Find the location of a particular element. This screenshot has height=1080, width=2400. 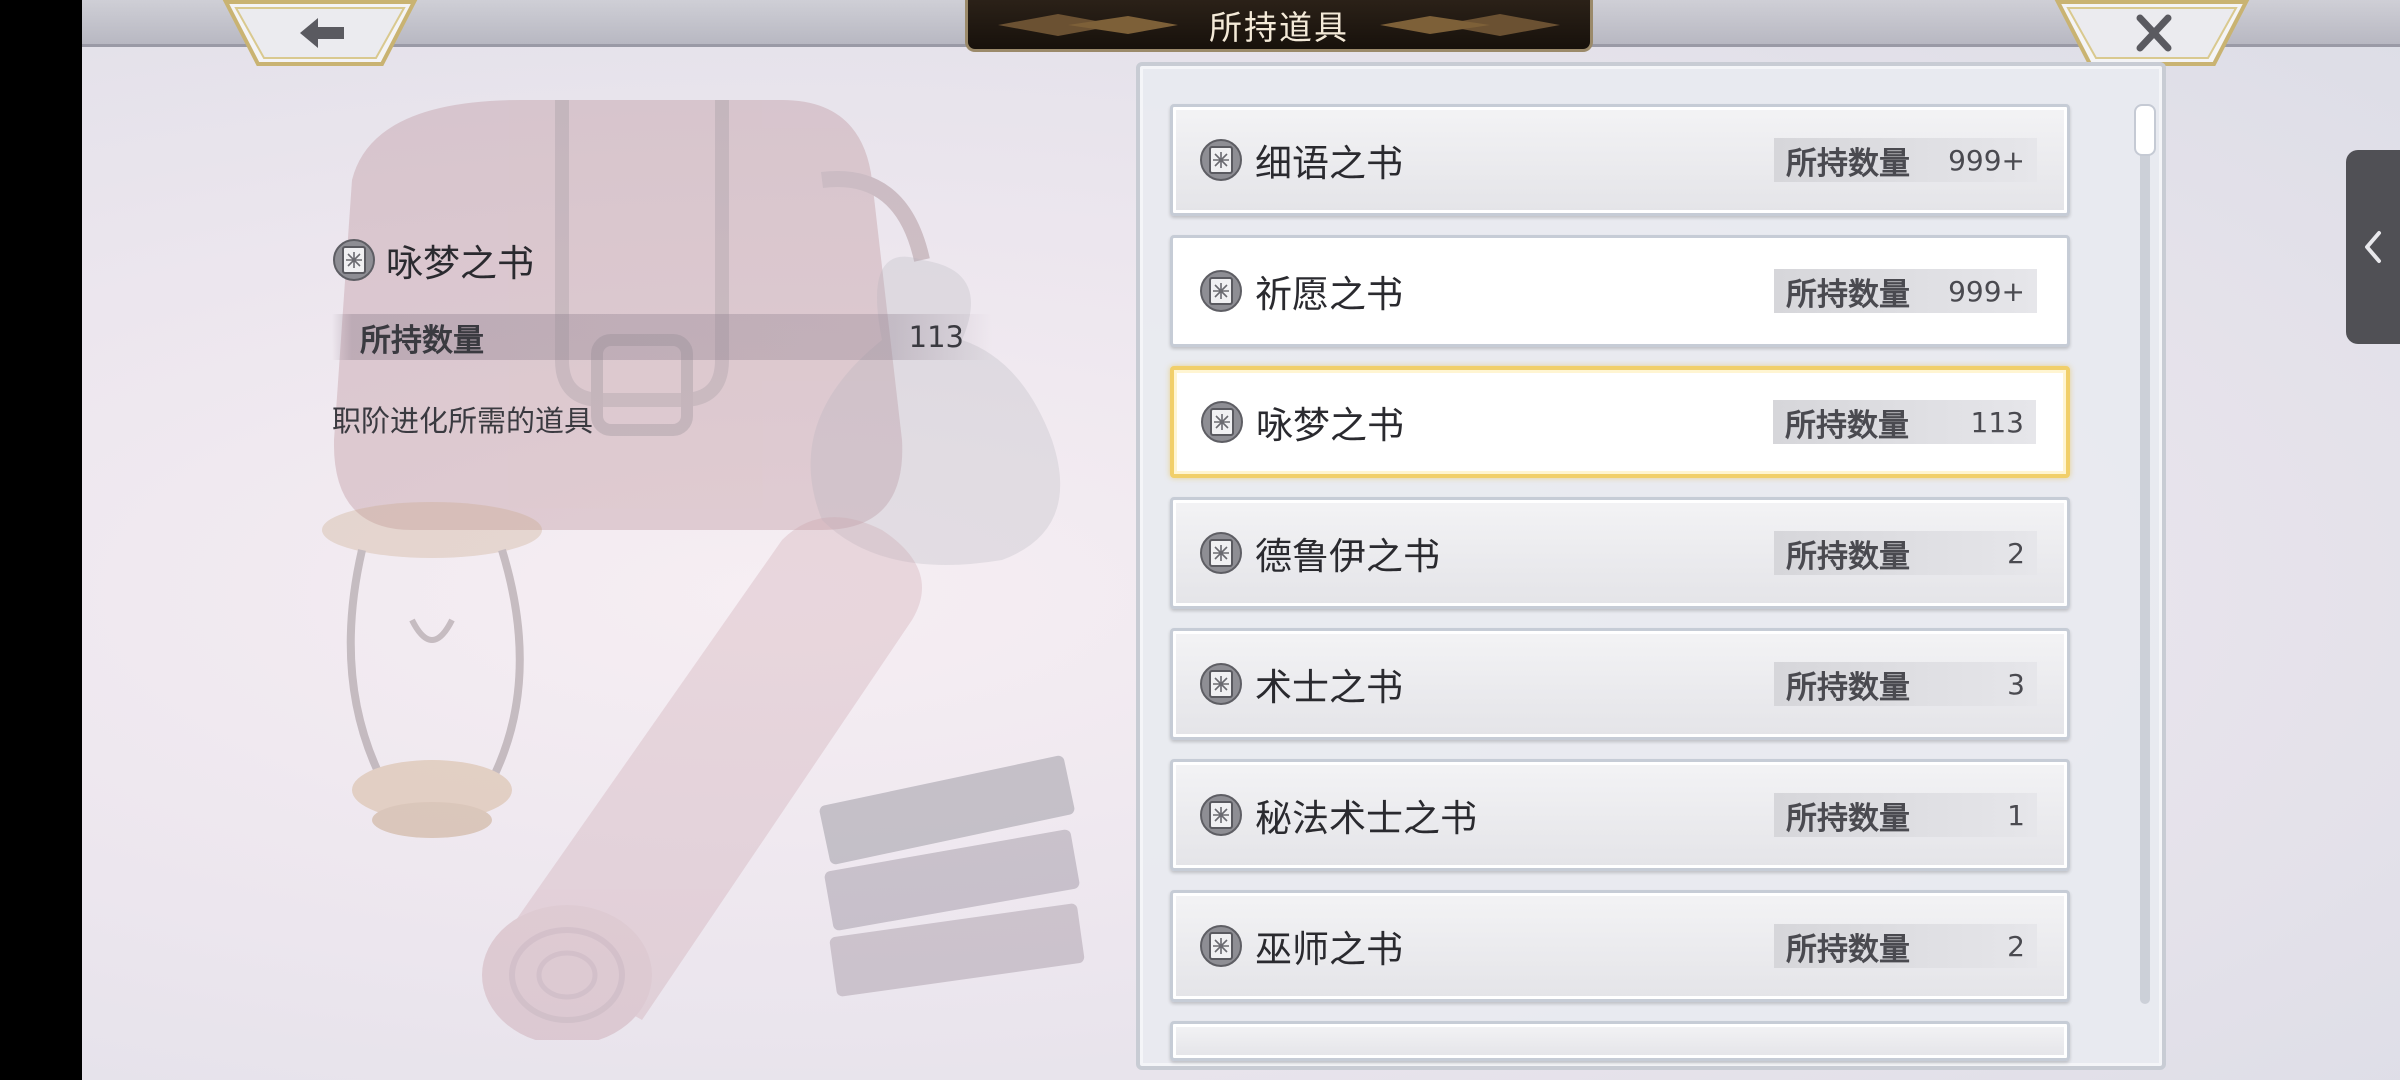

quantity-value: 3 is located at coordinates (2016, 684).